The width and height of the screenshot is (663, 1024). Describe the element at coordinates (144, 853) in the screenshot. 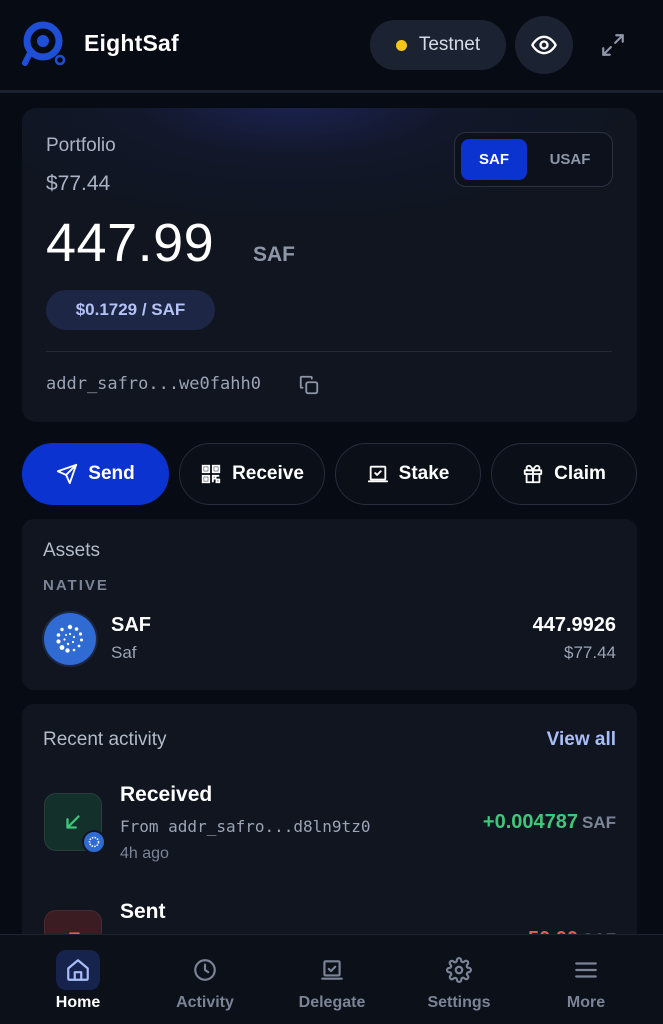

I see `activity-time: 4h ago` at that location.